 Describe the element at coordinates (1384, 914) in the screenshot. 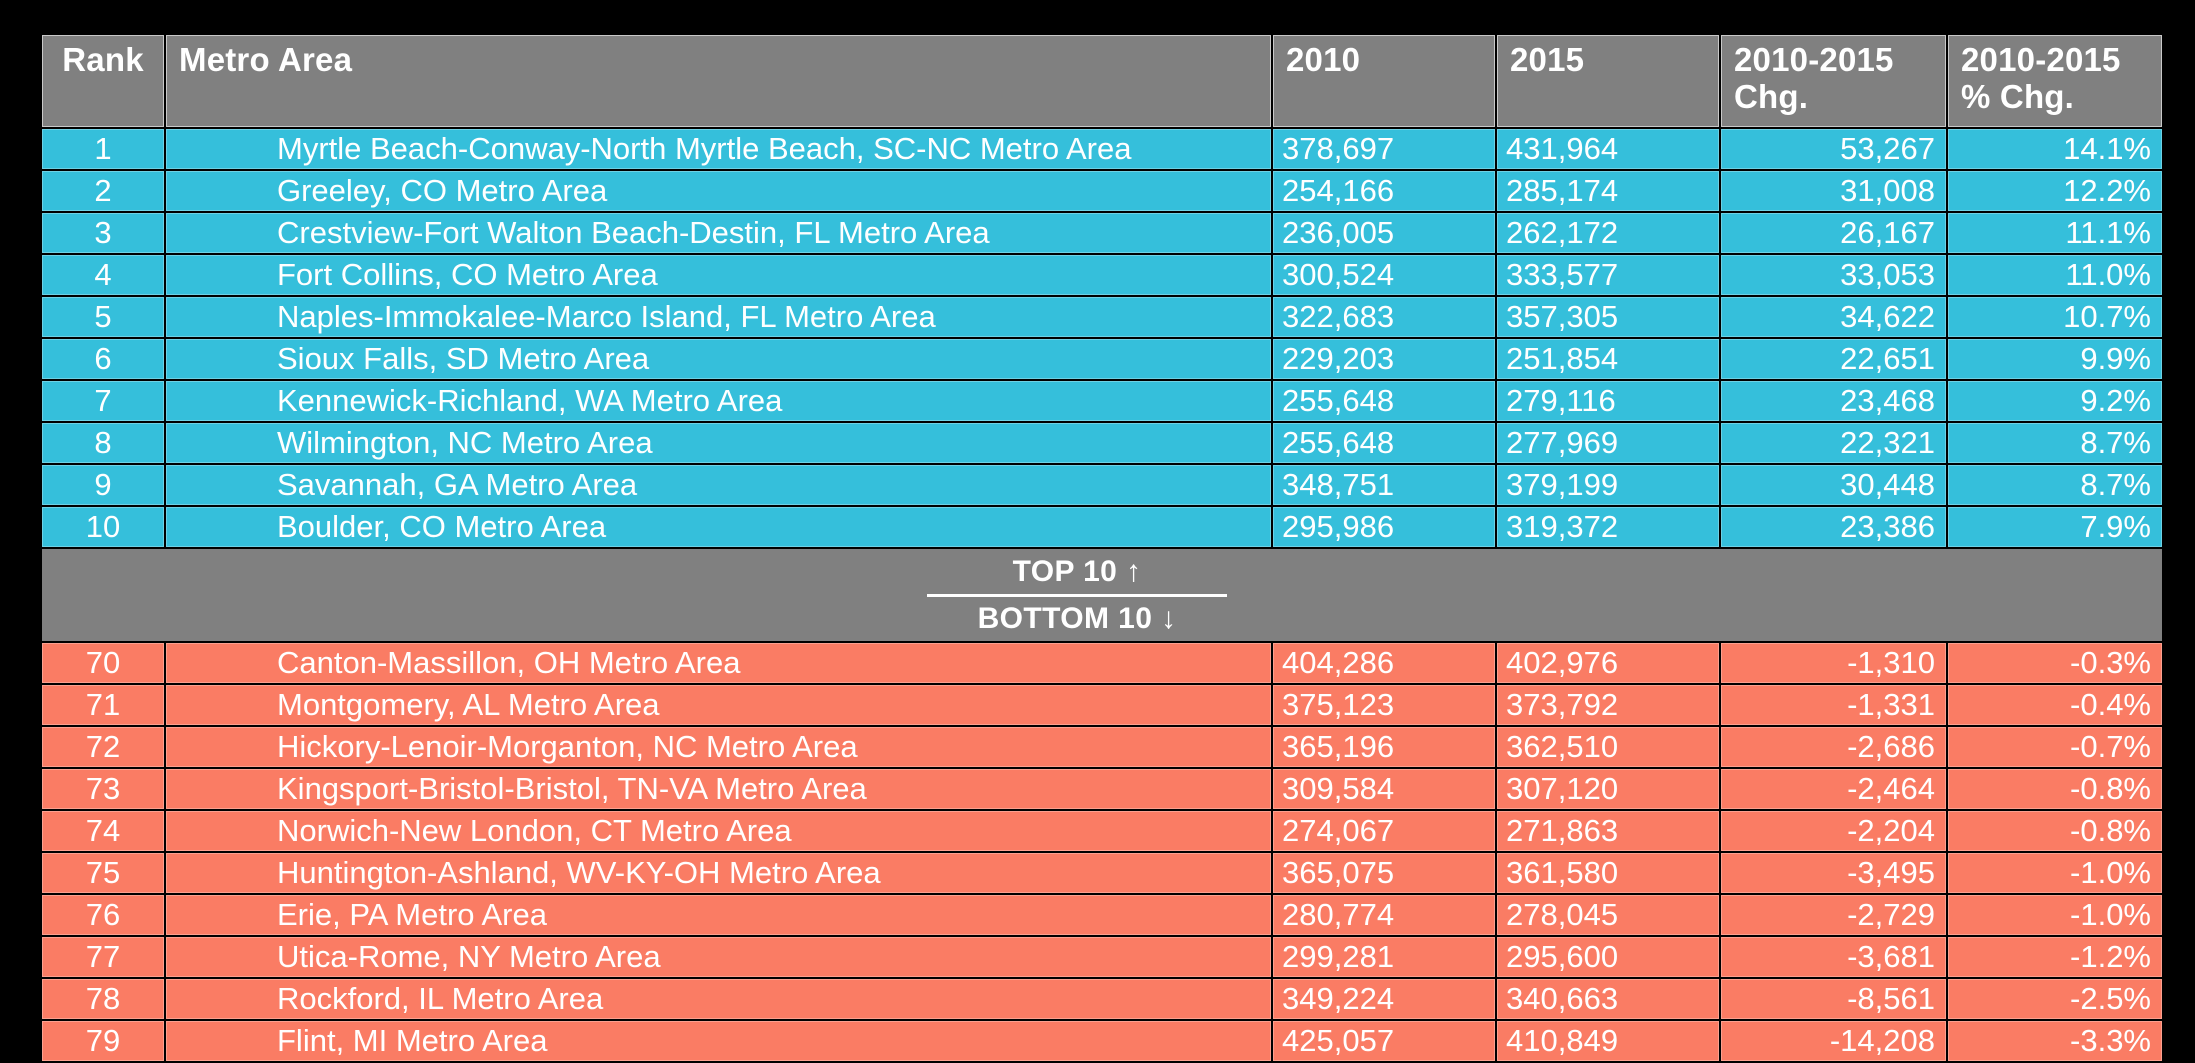

I see `cell-2010: 280,774` at that location.